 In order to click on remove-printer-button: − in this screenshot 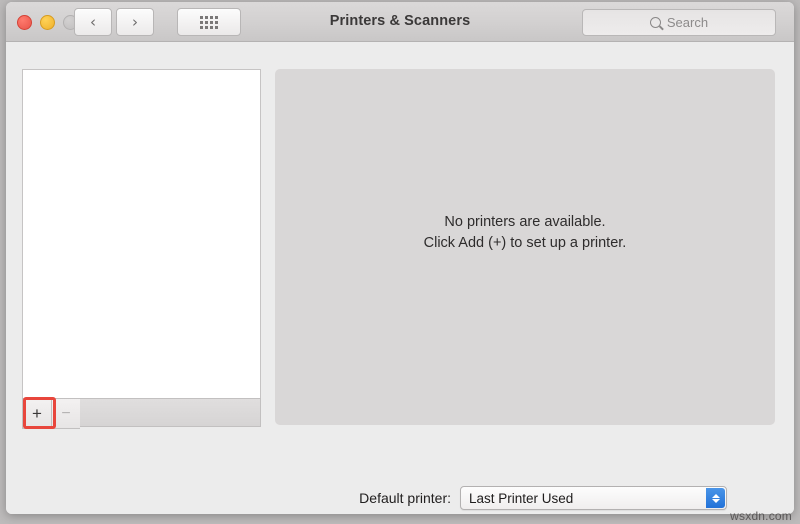, I will do `click(65, 413)`.